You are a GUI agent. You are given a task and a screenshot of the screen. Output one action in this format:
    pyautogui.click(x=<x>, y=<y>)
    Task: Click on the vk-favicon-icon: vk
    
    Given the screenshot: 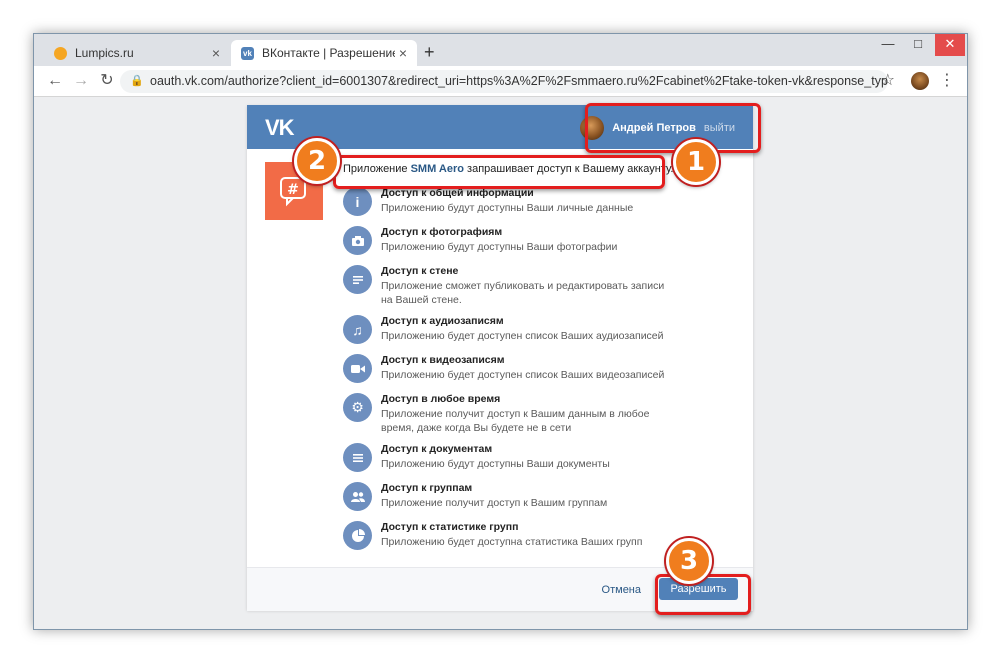 What is the action you would take?
    pyautogui.click(x=247, y=53)
    